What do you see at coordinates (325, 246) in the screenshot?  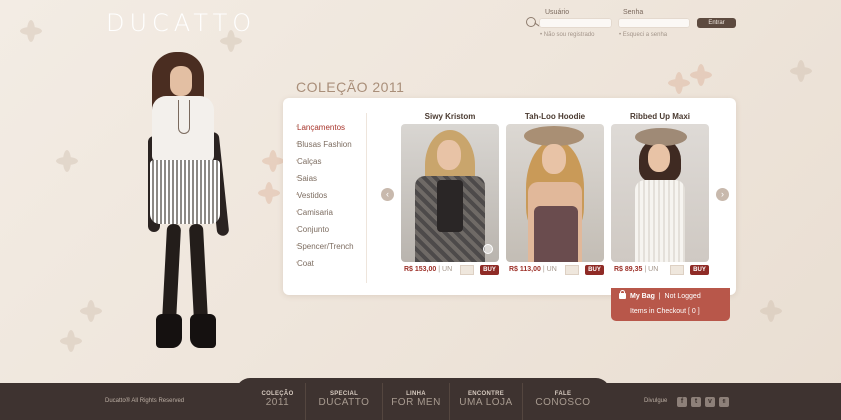 I see `category-item: Spencer/Trench` at bounding box center [325, 246].